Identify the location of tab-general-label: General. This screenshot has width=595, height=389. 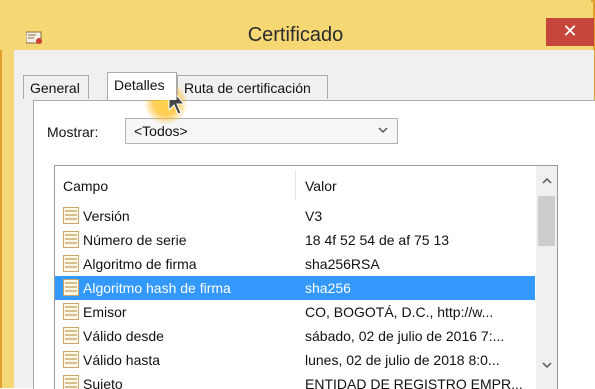
(55, 88).